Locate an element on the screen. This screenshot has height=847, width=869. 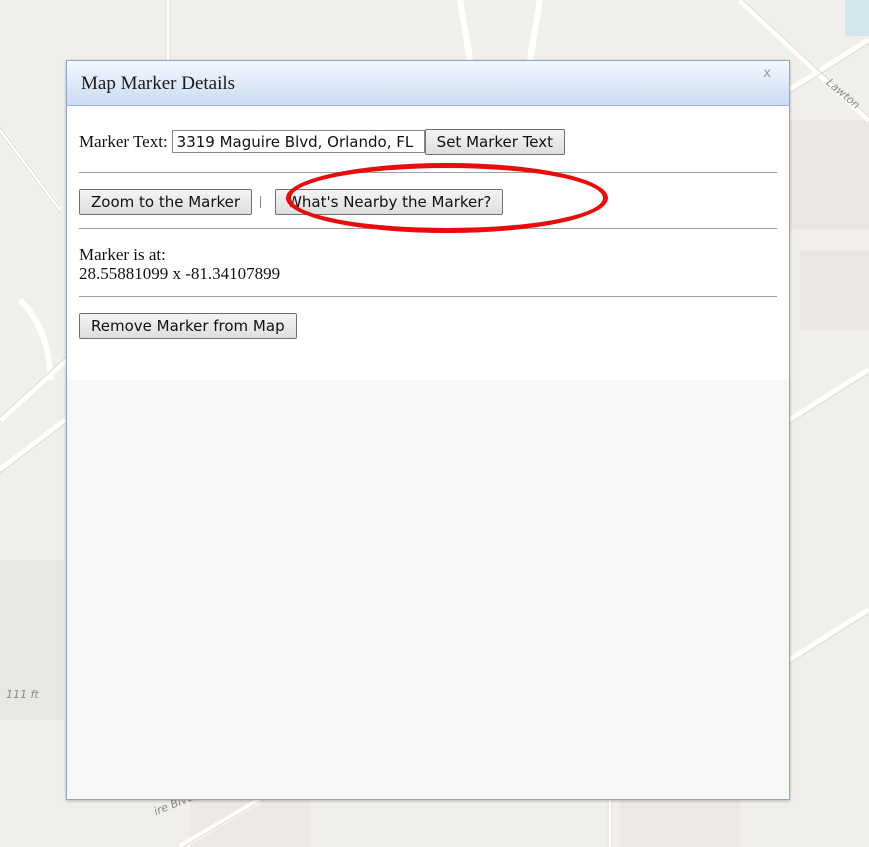
close-icon: x is located at coordinates (767, 73).